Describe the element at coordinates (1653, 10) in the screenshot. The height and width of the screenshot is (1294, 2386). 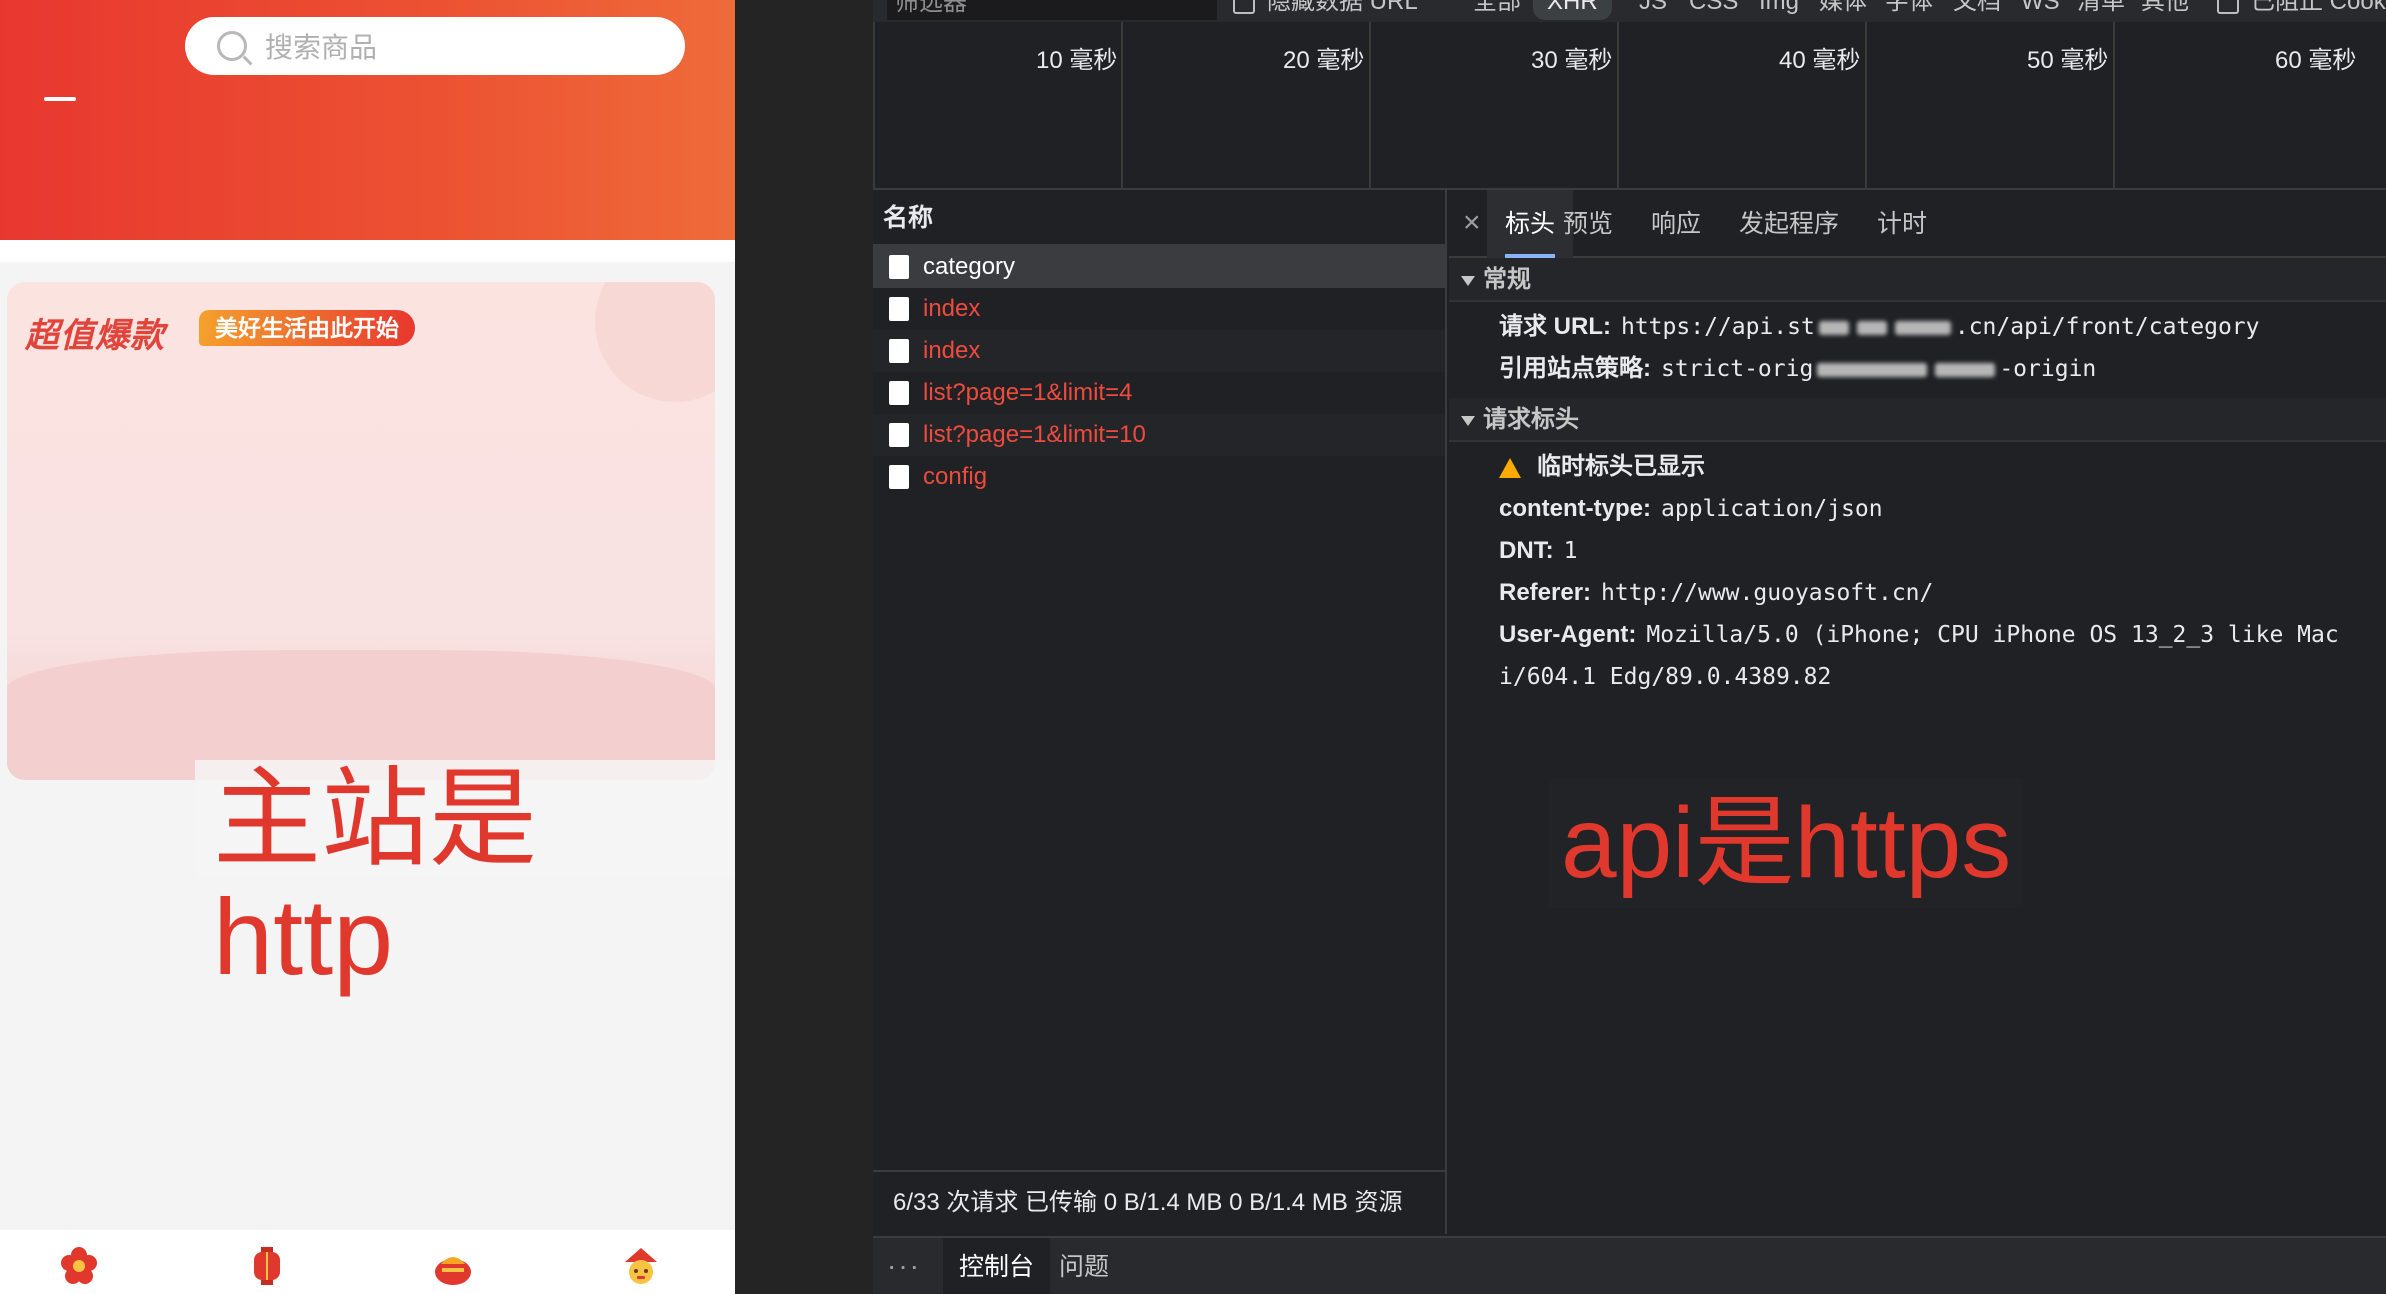
I see `type-filter-js: JS` at that location.